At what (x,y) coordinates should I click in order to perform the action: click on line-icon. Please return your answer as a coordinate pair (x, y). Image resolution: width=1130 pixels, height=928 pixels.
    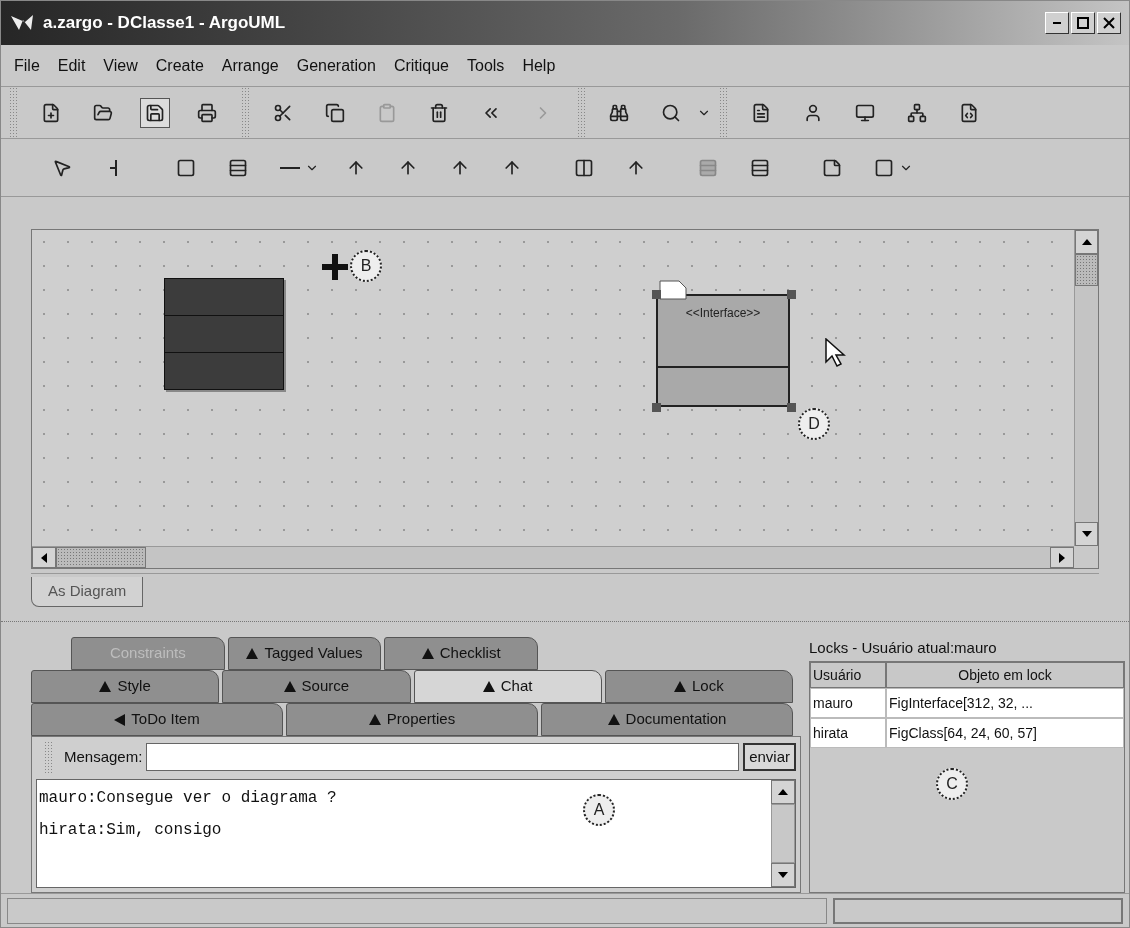
    Looking at the image, I should click on (290, 167).